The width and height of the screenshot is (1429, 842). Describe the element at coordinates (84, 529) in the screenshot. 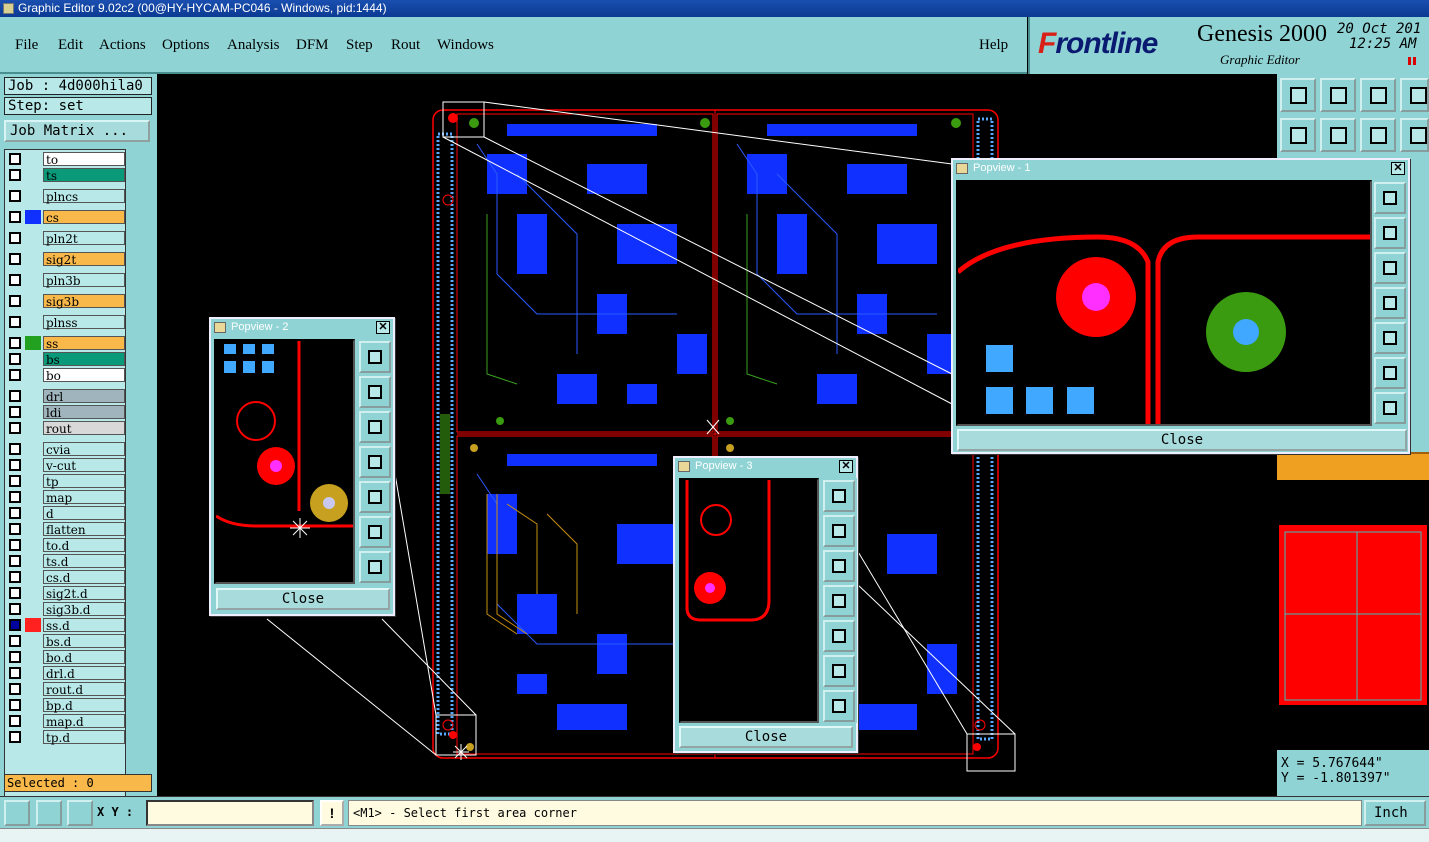

I see `layer-name: flatten` at that location.